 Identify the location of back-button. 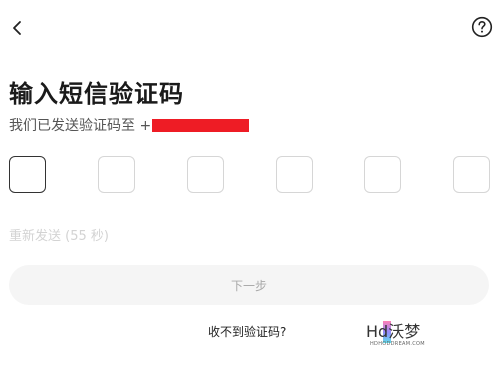
(17, 28).